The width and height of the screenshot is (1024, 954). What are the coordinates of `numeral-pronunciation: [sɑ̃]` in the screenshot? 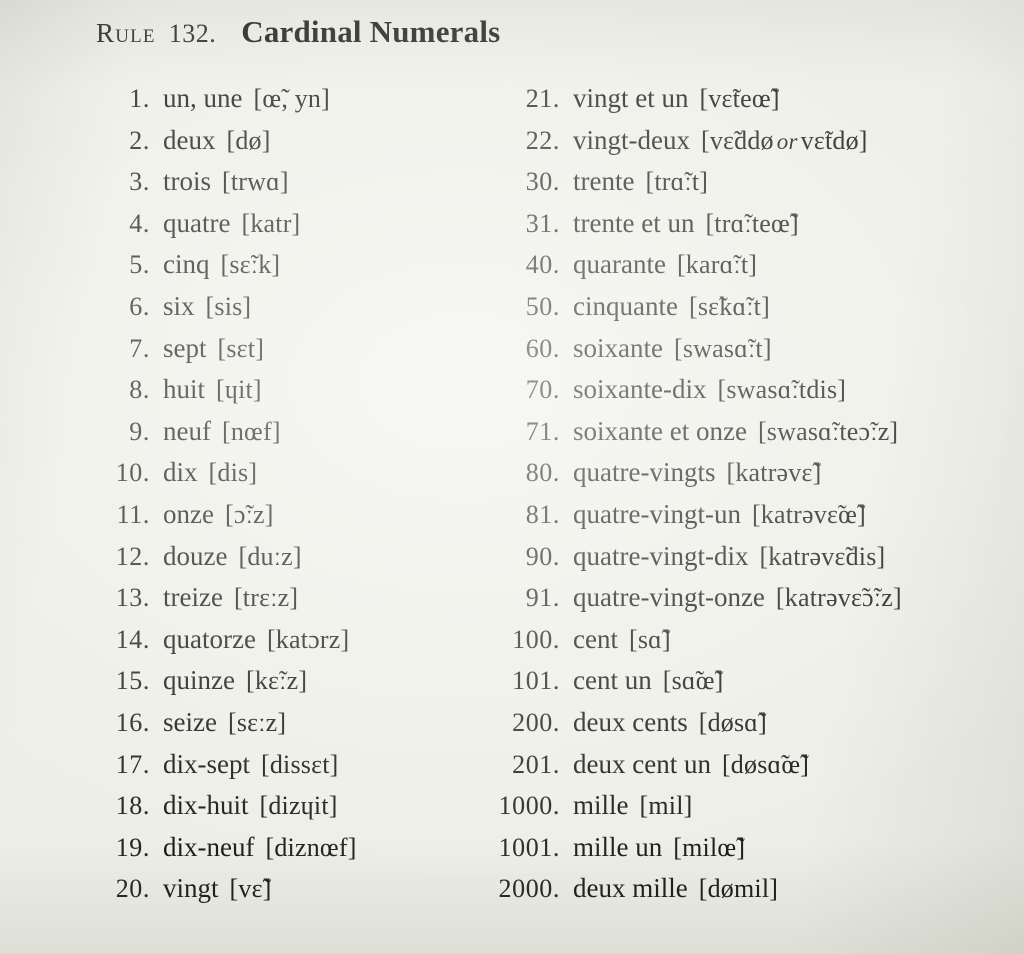 It's located at (649, 639).